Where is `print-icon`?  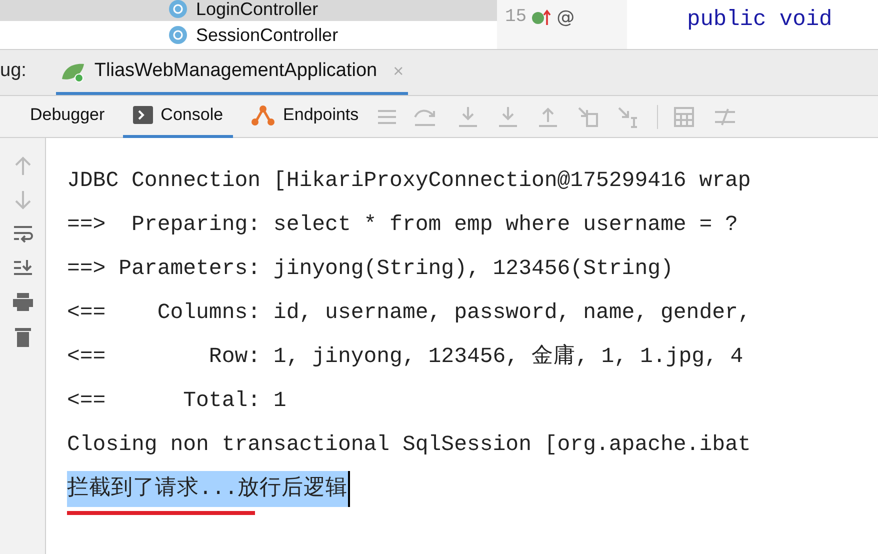
print-icon is located at coordinates (23, 302).